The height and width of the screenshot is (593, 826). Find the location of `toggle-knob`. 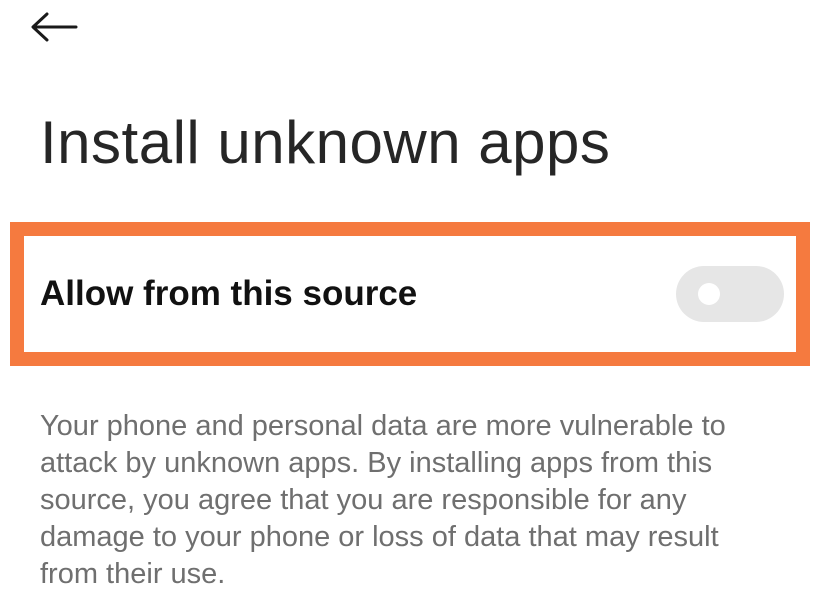

toggle-knob is located at coordinates (709, 294).